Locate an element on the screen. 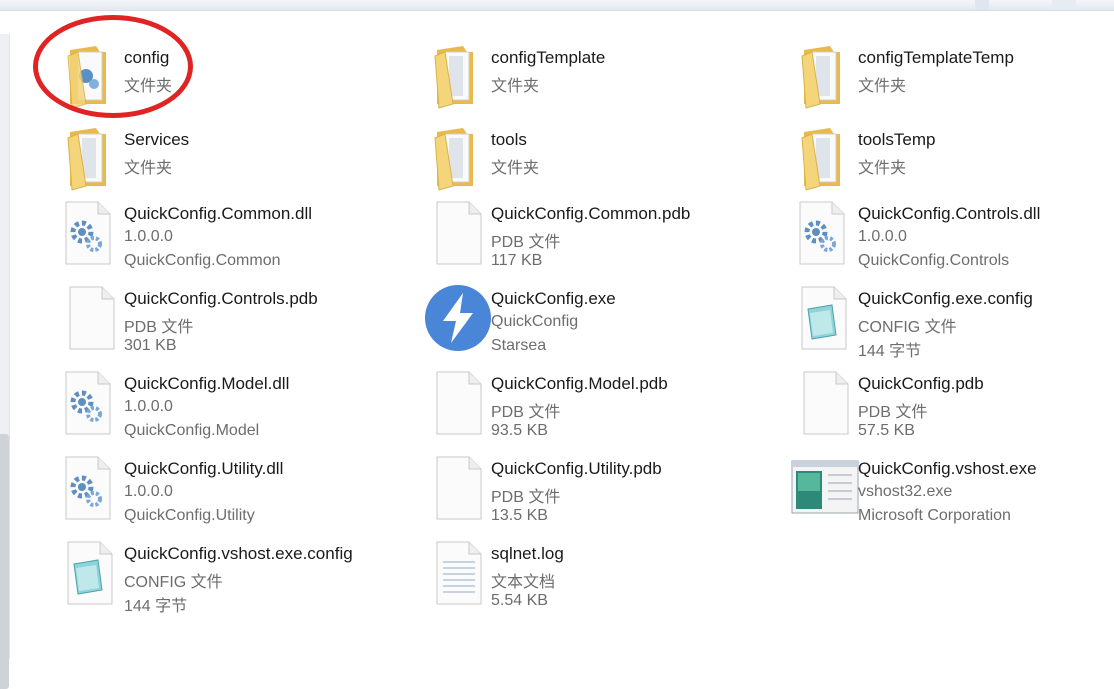 The image size is (1114, 689). file-item: tools 文件夹 is located at coordinates (537, 159).